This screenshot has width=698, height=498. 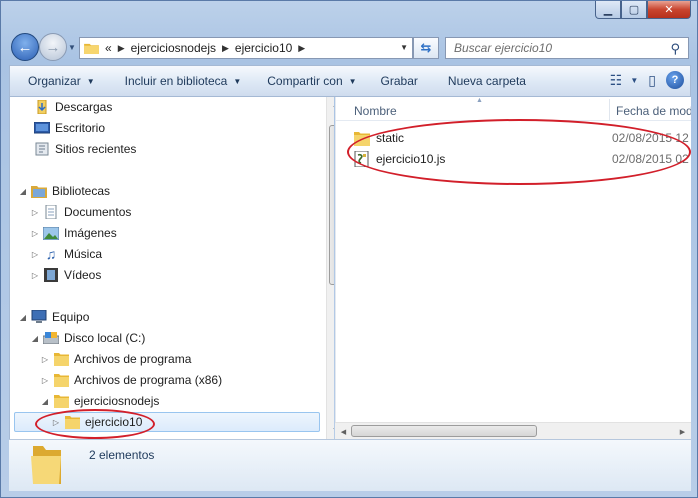 I want to click on scroll-right-icon: ▶, so click(x=682, y=431).